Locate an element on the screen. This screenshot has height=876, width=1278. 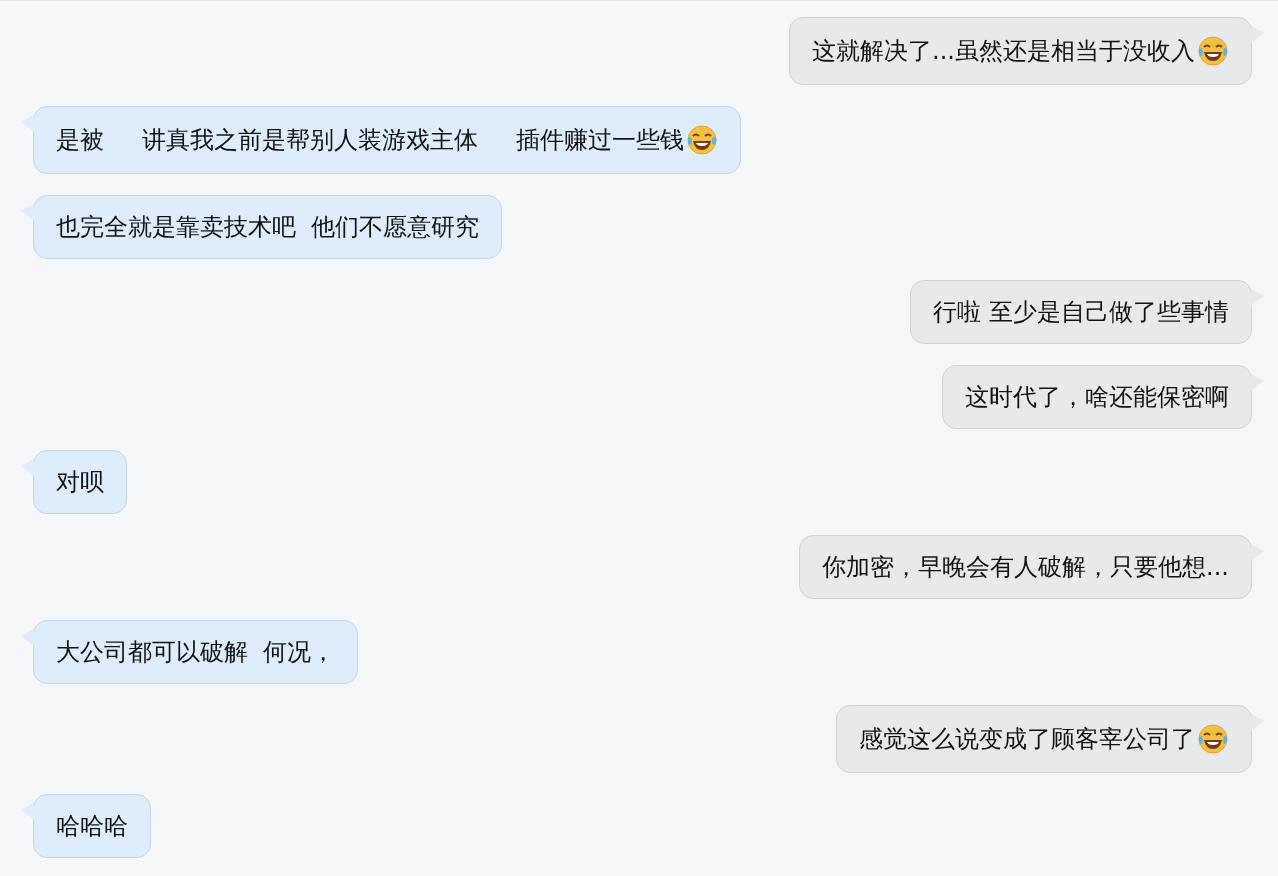
message-text: 感觉这么说变成了顾客宰公司了 is located at coordinates (1027, 739).